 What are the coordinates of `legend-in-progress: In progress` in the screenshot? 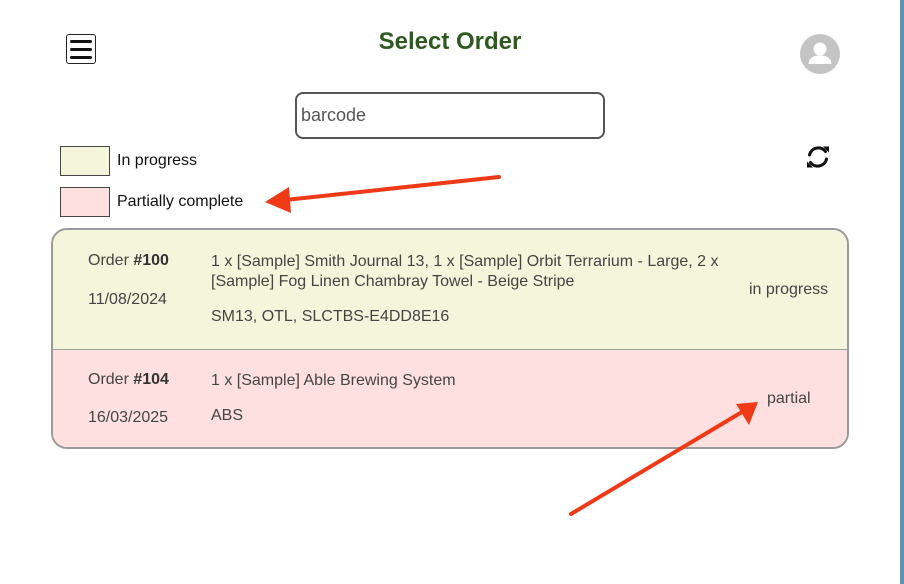 It's located at (128, 161).